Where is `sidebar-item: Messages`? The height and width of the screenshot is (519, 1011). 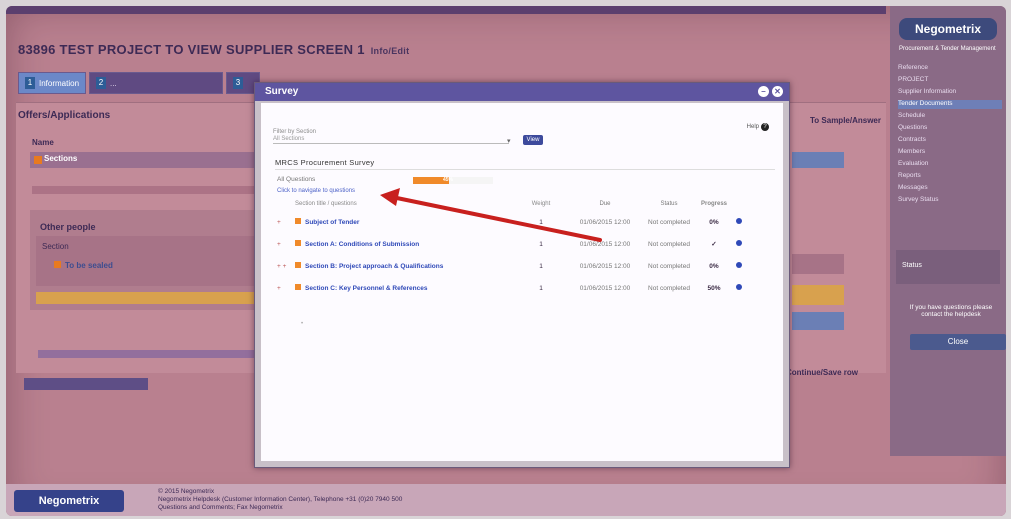 sidebar-item: Messages is located at coordinates (950, 188).